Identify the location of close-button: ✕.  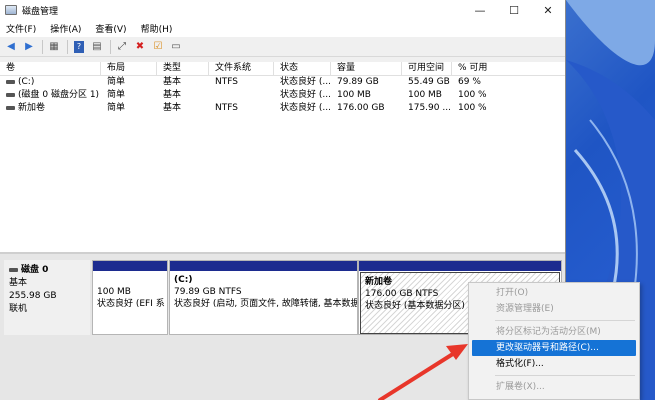
(548, 10).